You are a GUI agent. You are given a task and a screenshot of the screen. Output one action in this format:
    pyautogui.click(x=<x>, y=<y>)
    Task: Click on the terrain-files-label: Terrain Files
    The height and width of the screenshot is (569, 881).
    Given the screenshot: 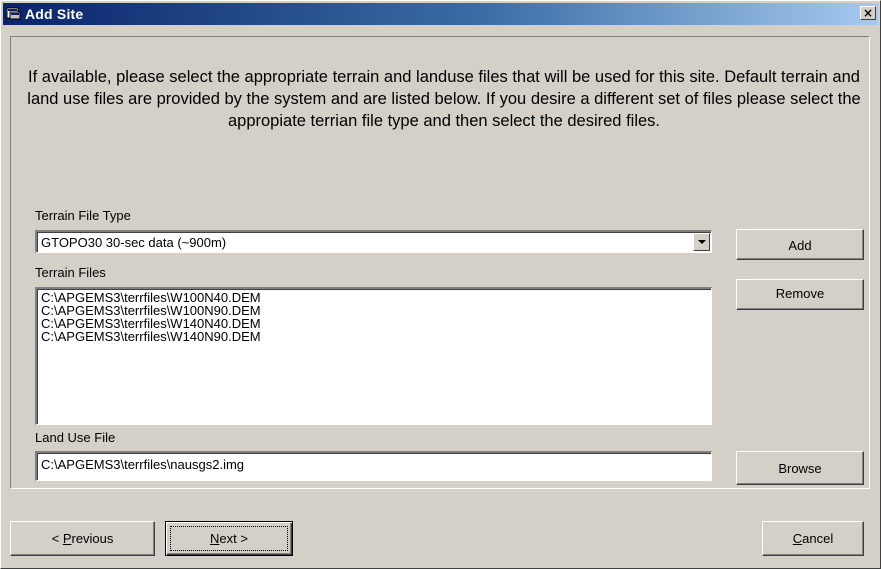 What is the action you would take?
    pyautogui.click(x=70, y=272)
    